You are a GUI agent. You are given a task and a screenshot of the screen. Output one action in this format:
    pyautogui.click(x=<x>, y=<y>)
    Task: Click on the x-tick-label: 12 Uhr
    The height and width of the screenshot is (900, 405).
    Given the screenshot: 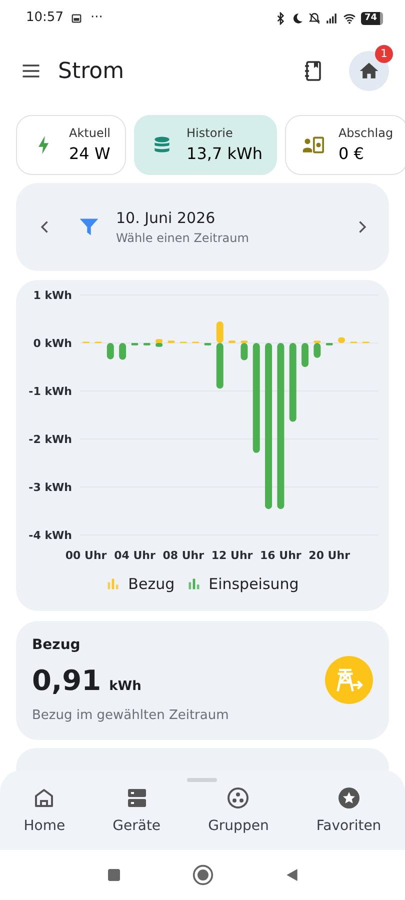 What is the action you would take?
    pyautogui.click(x=232, y=555)
    